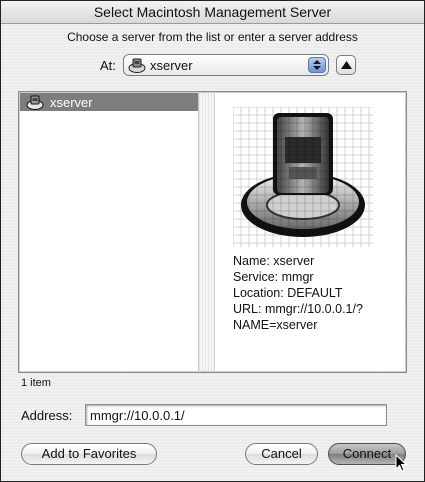 Image resolution: width=425 pixels, height=482 pixels. Describe the element at coordinates (71, 102) in the screenshot. I see `server-list-item-label: xserver` at that location.